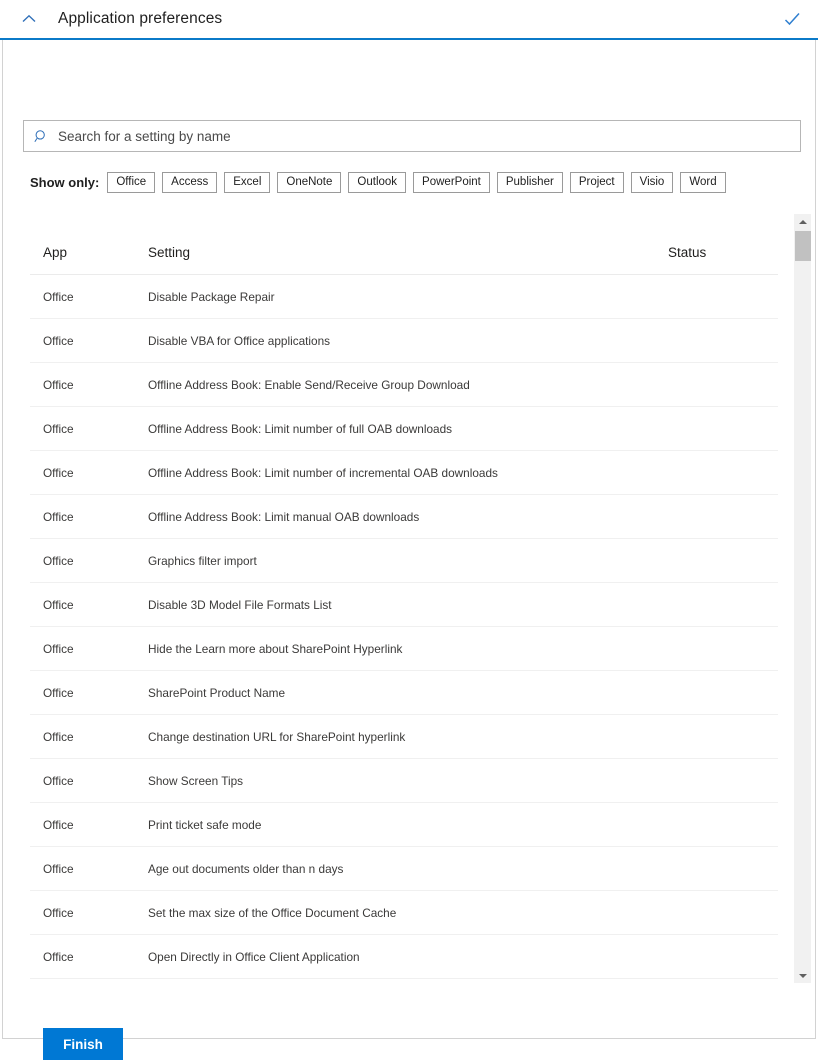  I want to click on column-header-status: Status, so click(723, 242).